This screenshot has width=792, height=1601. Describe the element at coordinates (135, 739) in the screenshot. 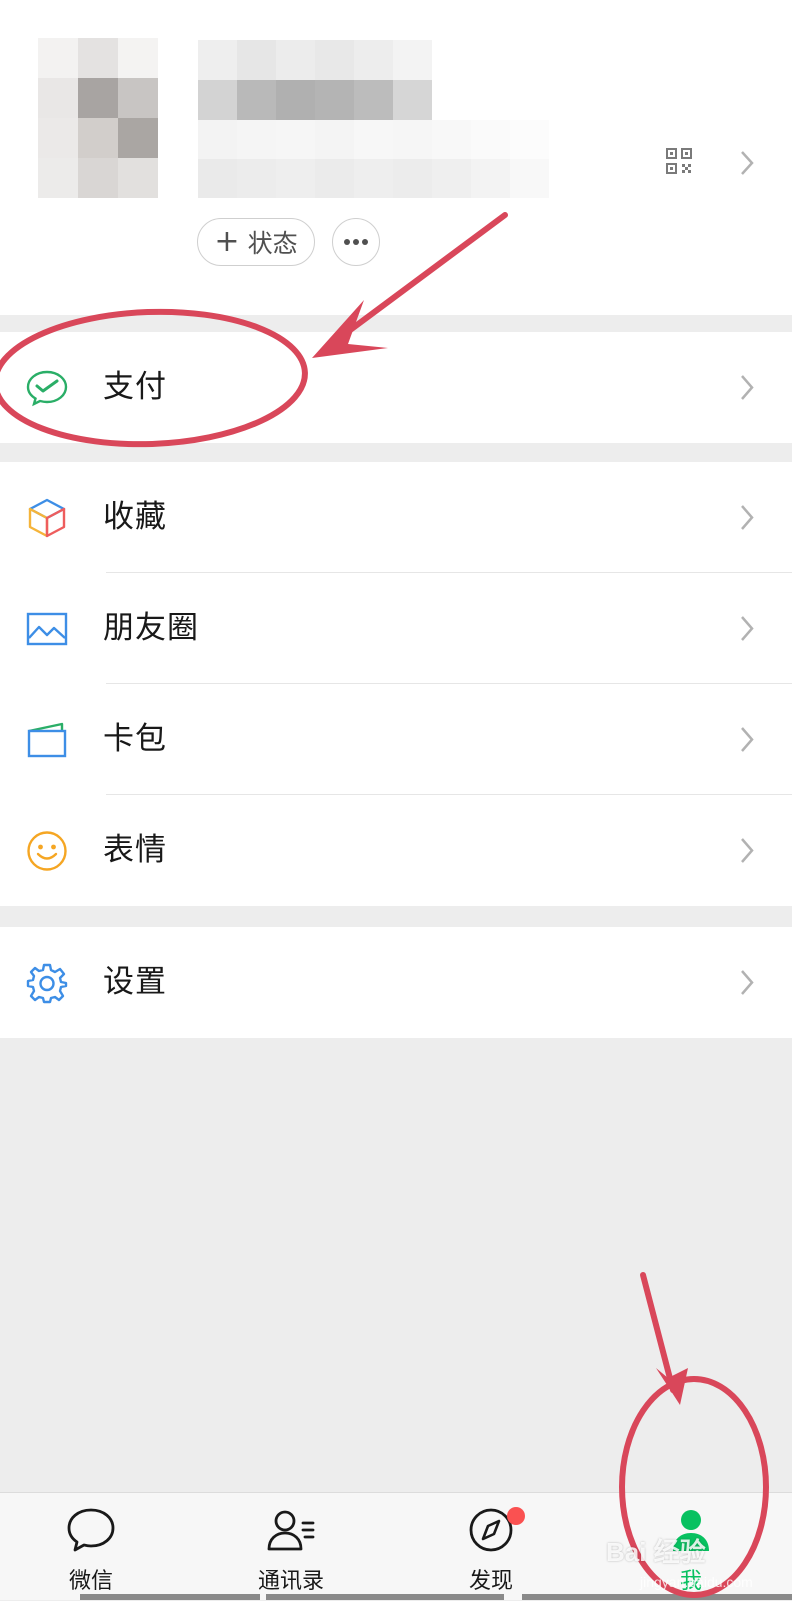

I see `menu-label-card-package: 卡包` at that location.